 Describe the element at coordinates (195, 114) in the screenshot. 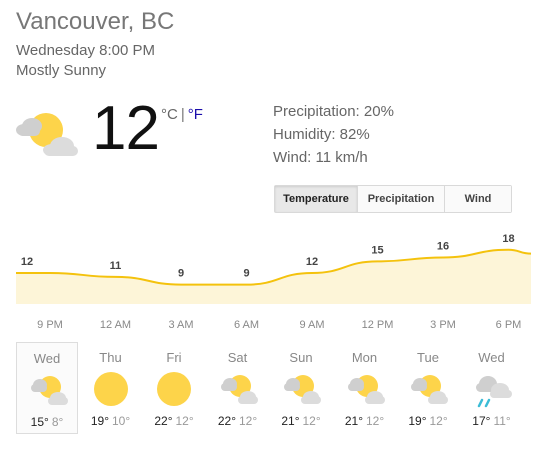

I see `fahrenheit-unit-link: °F` at that location.